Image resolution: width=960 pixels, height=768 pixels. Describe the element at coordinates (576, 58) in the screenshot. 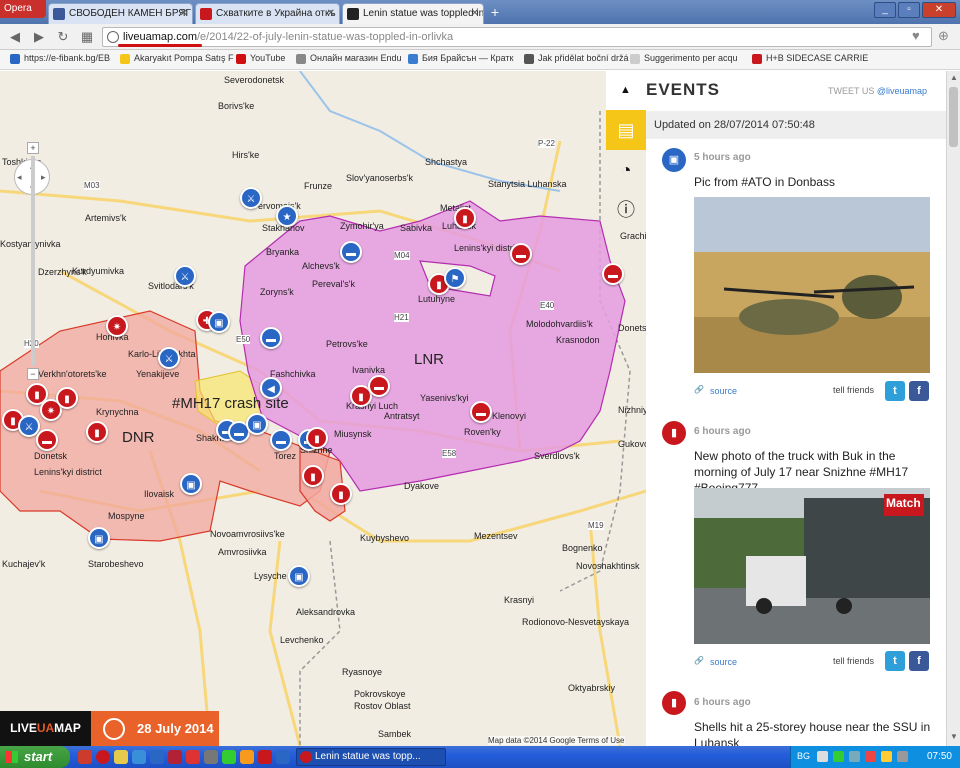

I see `bookmark-6: Jak přidělat boční držá` at that location.